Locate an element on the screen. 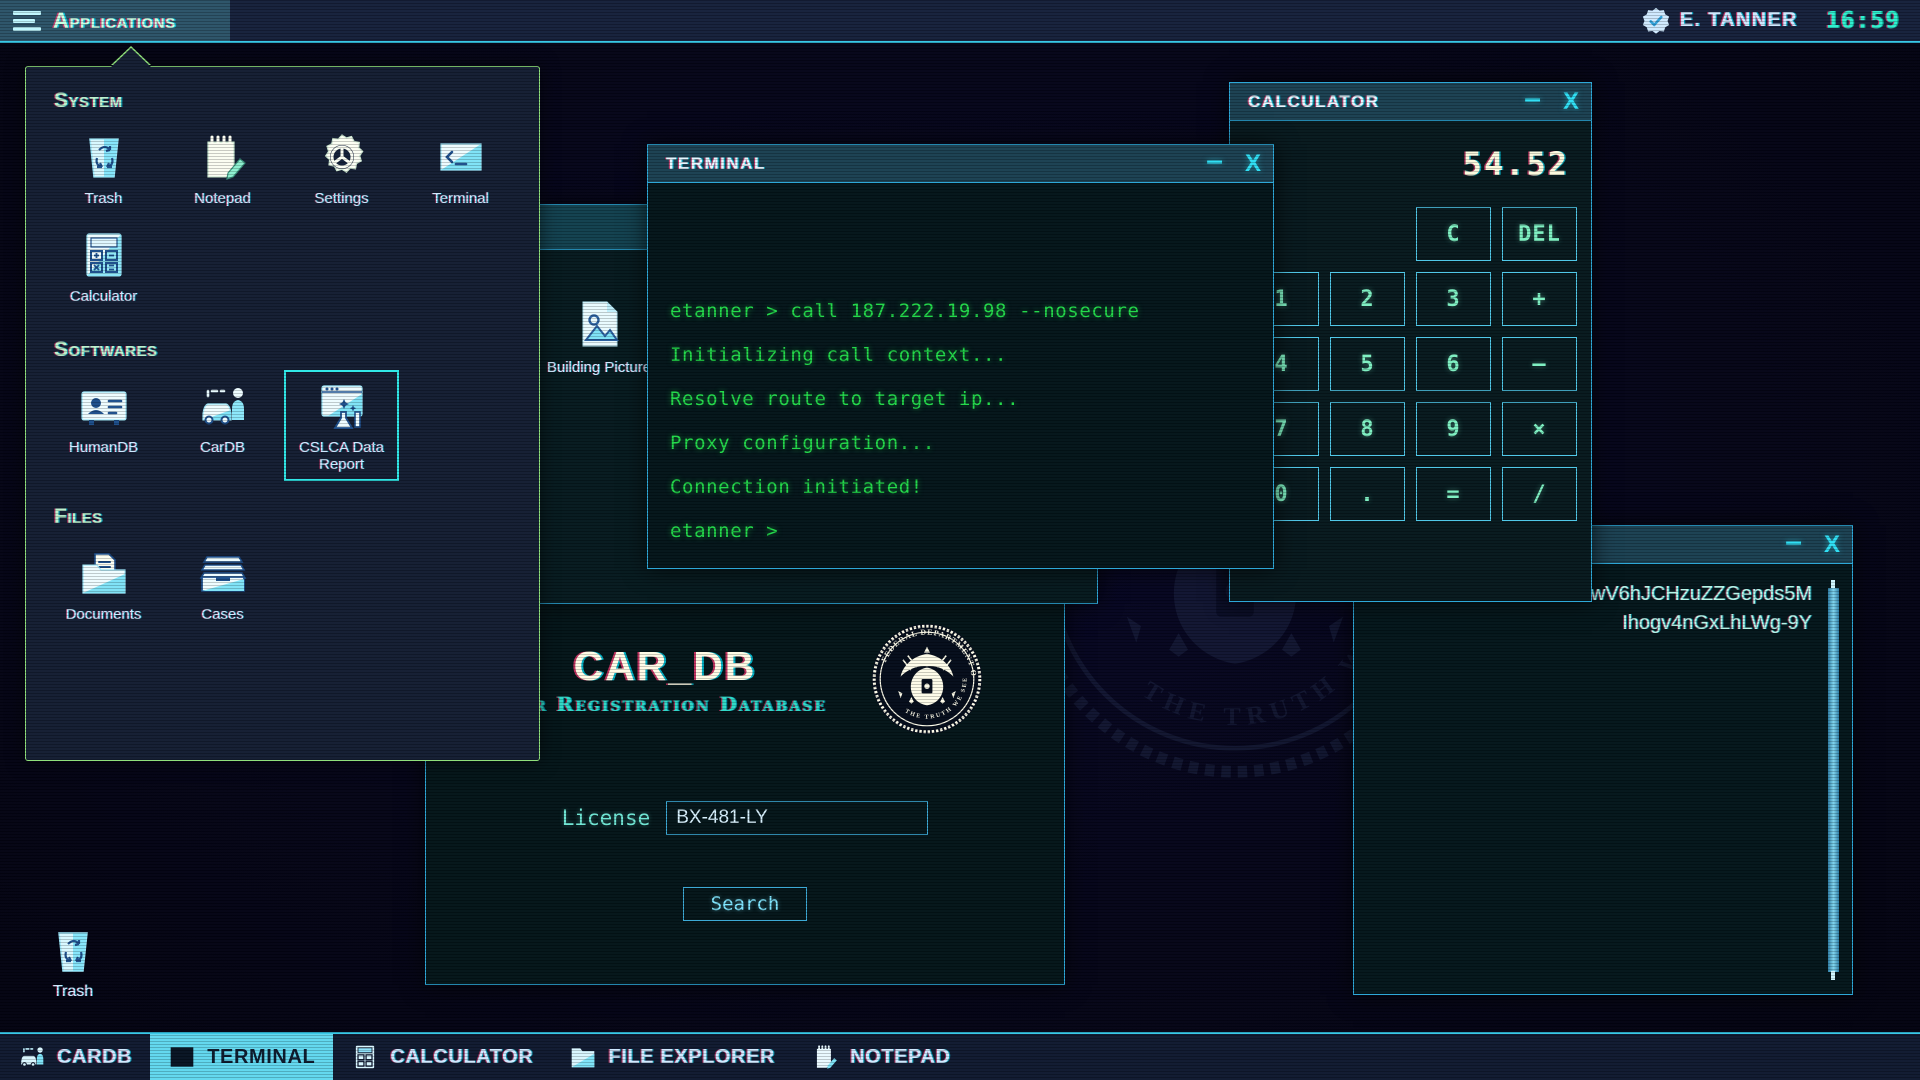 The image size is (1920, 1080). calculator-titlebar: CALCULATOR – X is located at coordinates (1410, 102).